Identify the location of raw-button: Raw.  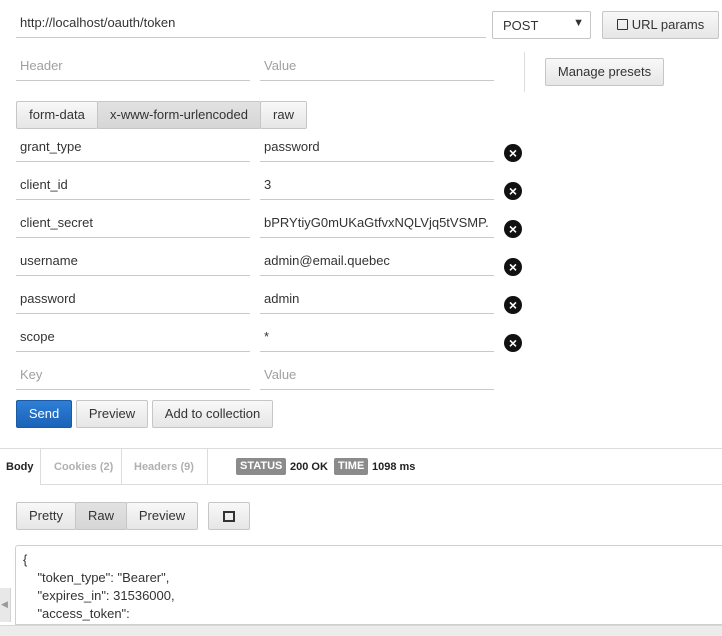
(101, 516).